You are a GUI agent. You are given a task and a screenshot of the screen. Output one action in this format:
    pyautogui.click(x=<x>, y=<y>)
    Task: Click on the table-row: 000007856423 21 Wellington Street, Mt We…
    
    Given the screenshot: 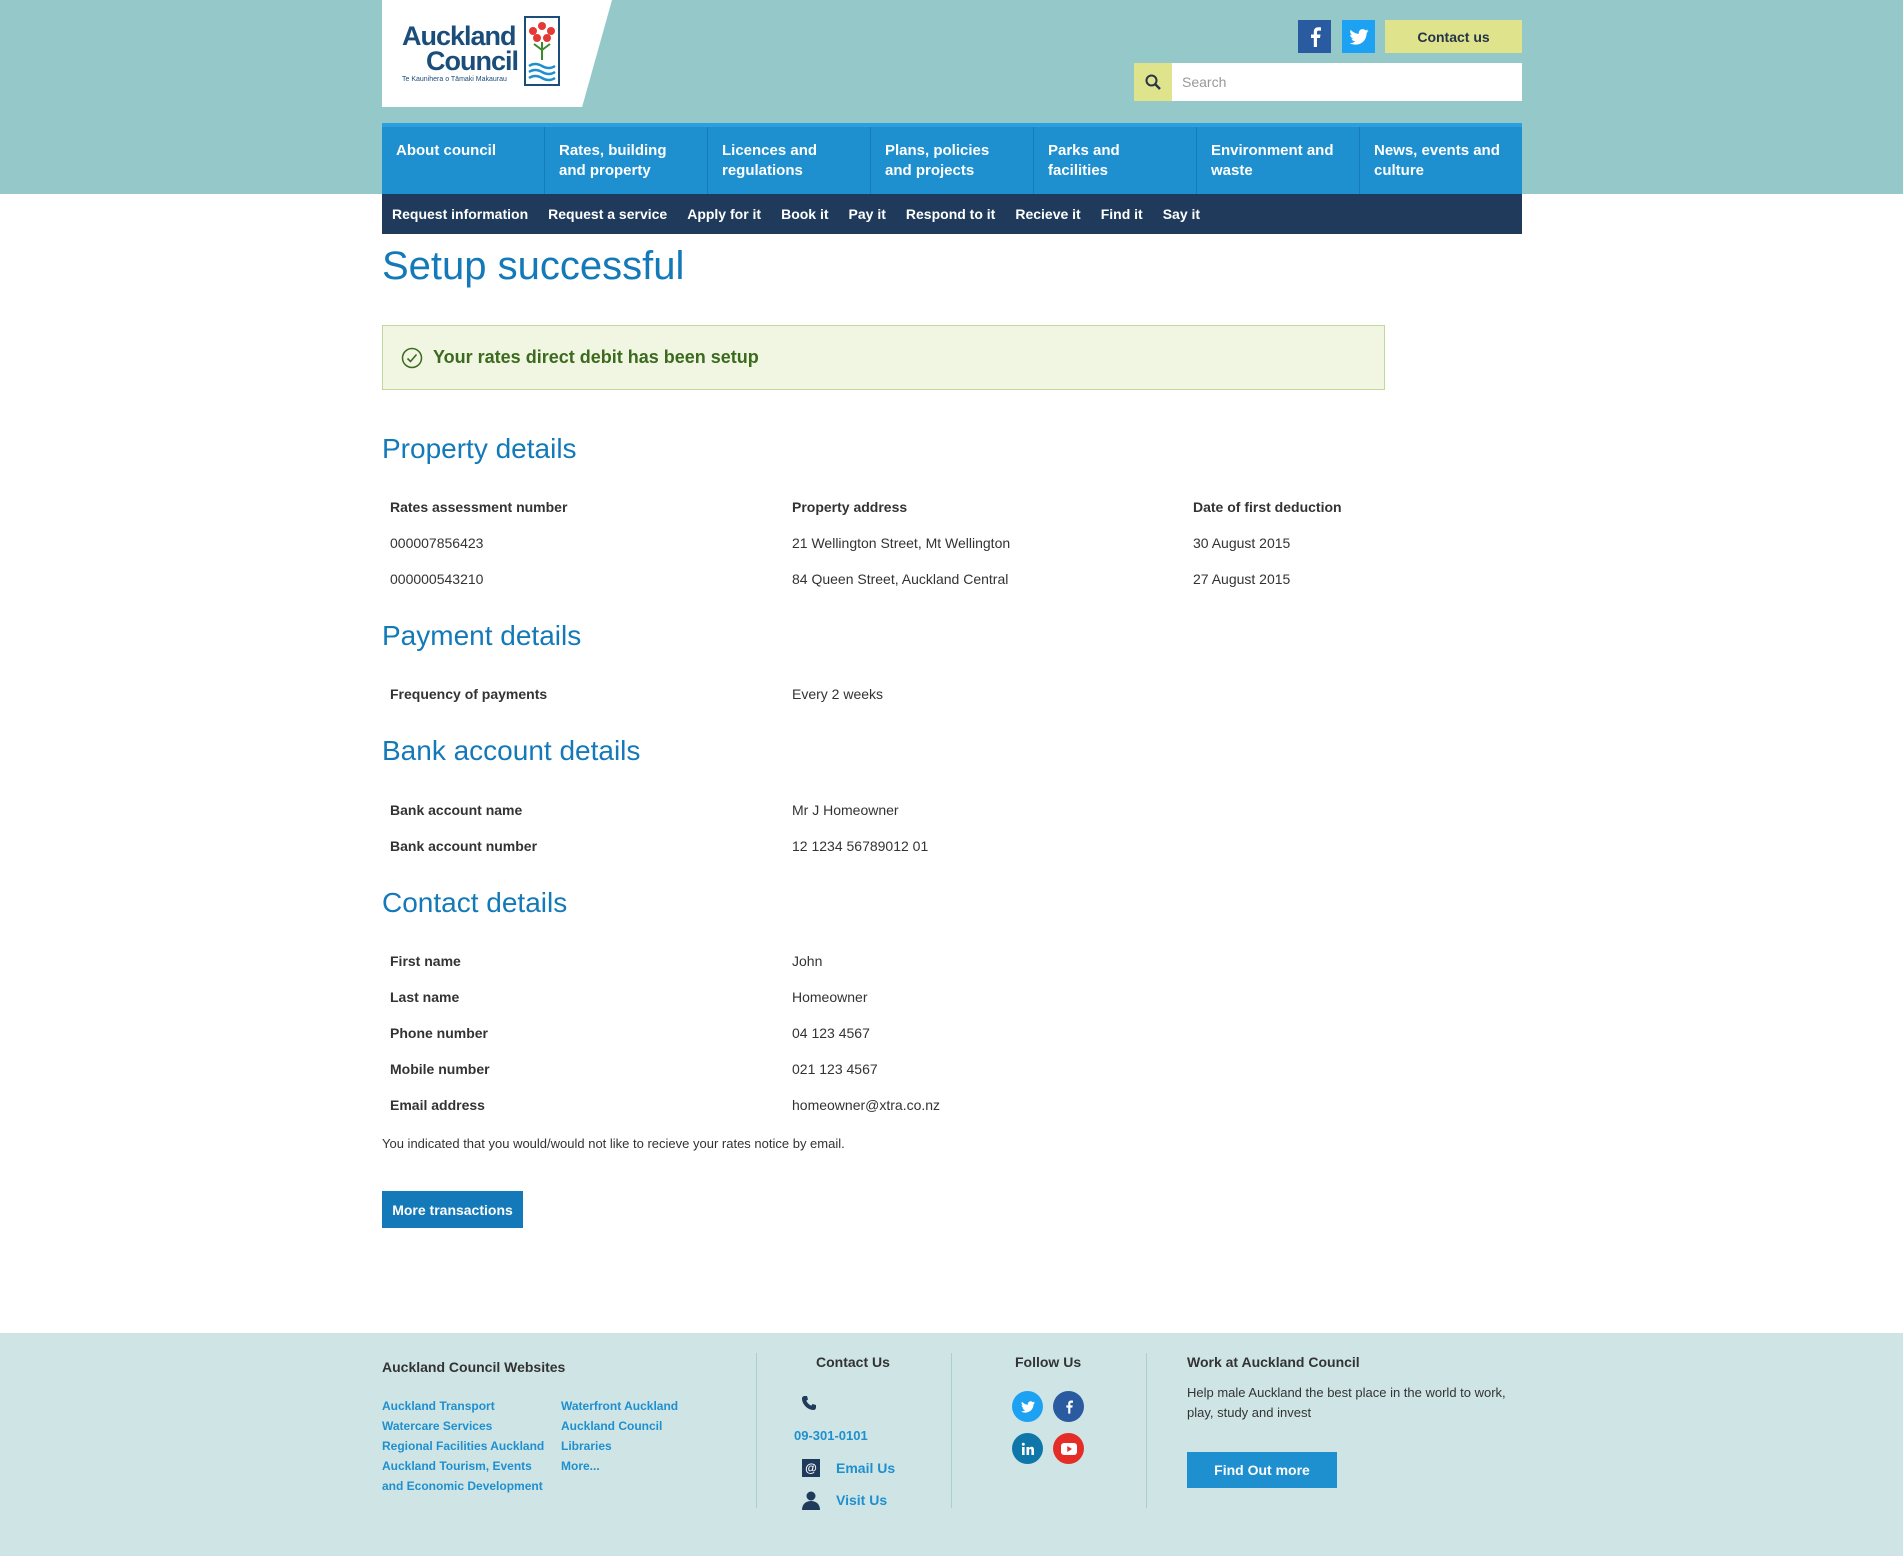 What is the action you would take?
    pyautogui.click(x=895, y=545)
    